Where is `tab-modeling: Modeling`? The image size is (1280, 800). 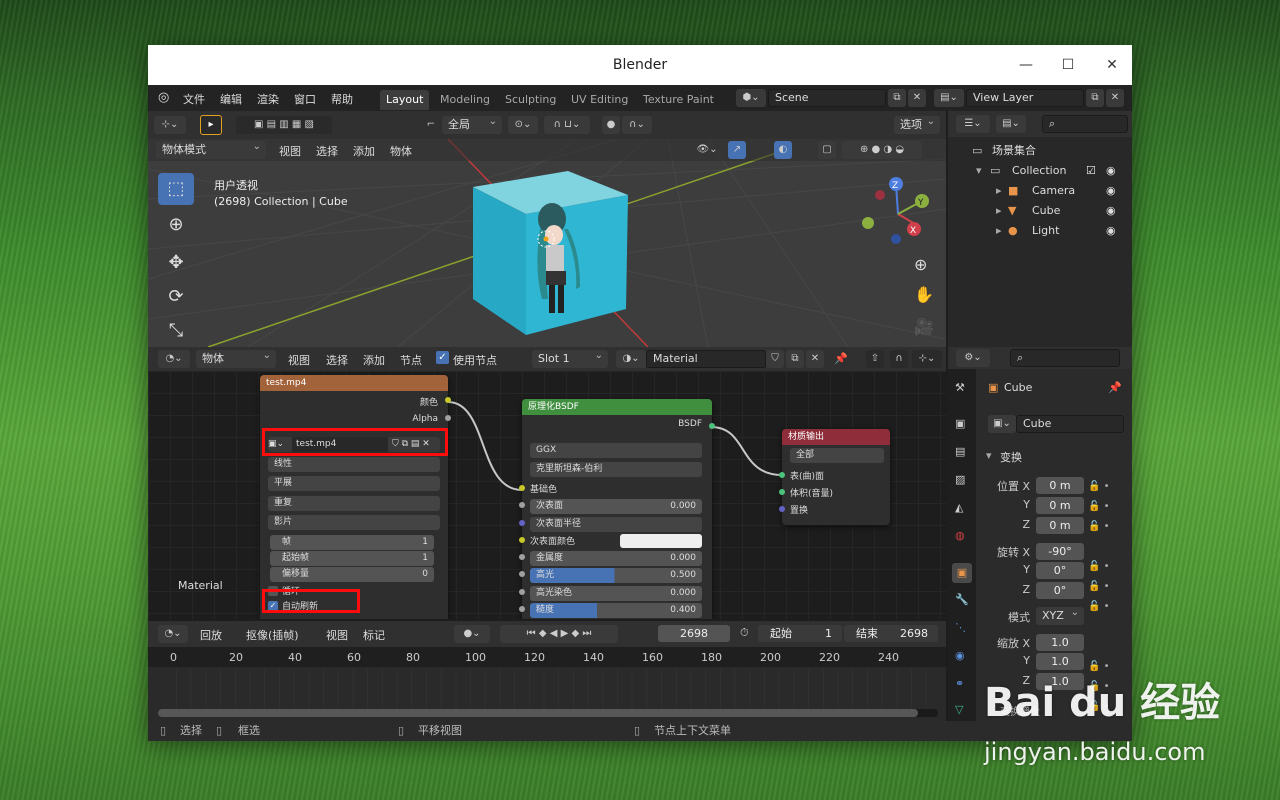
tab-modeling: Modeling is located at coordinates (465, 100).